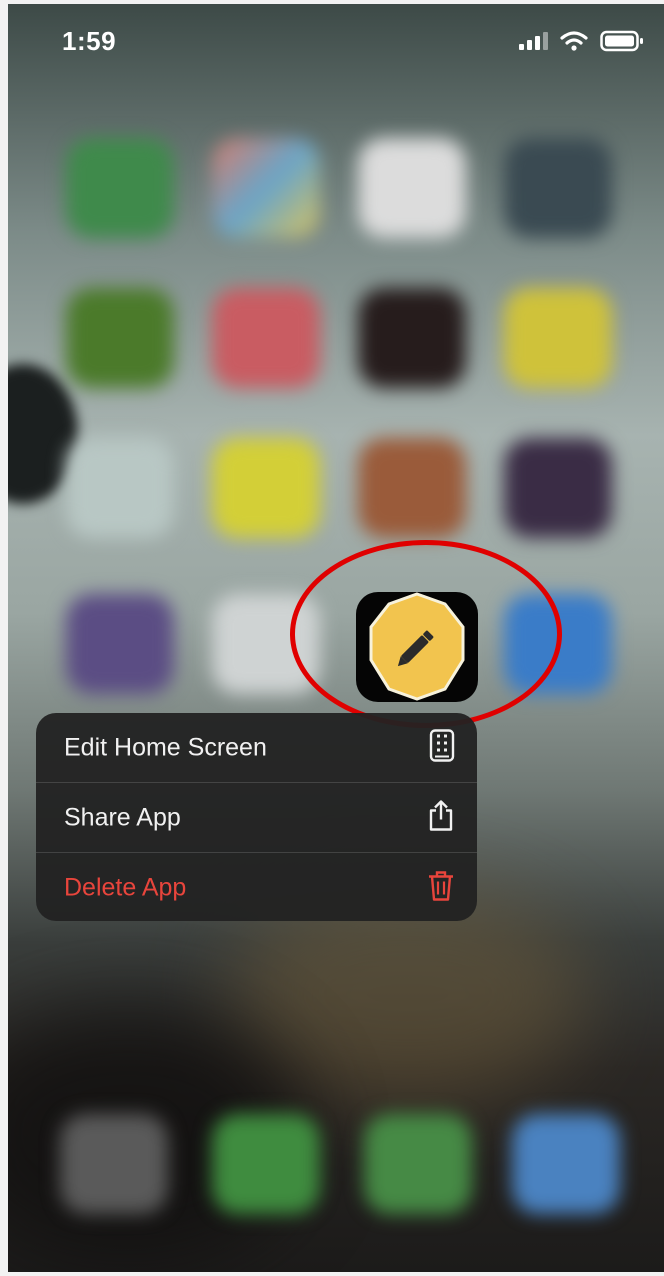 This screenshot has width=664, height=1276. Describe the element at coordinates (574, 43) in the screenshot. I see `wifi-icon` at that location.